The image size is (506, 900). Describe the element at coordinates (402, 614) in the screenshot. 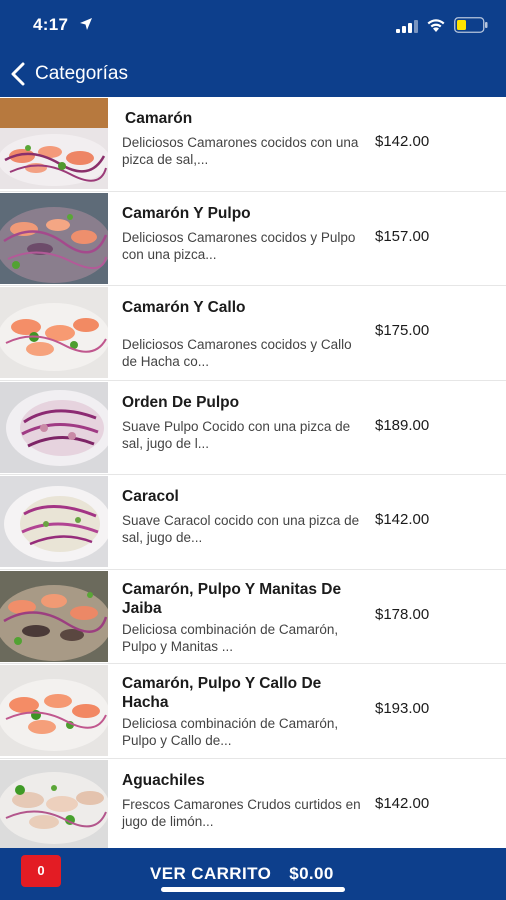

I see `product-price: $178.00` at that location.